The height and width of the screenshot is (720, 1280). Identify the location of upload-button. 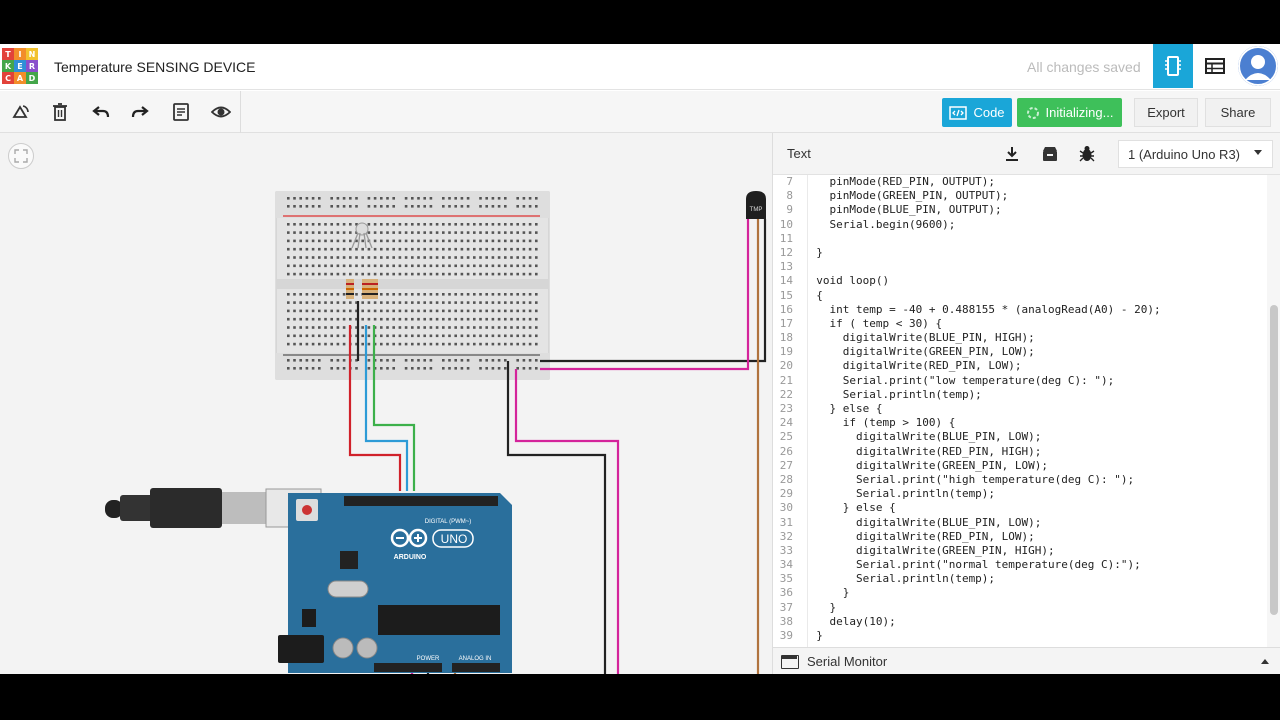
(1050, 154).